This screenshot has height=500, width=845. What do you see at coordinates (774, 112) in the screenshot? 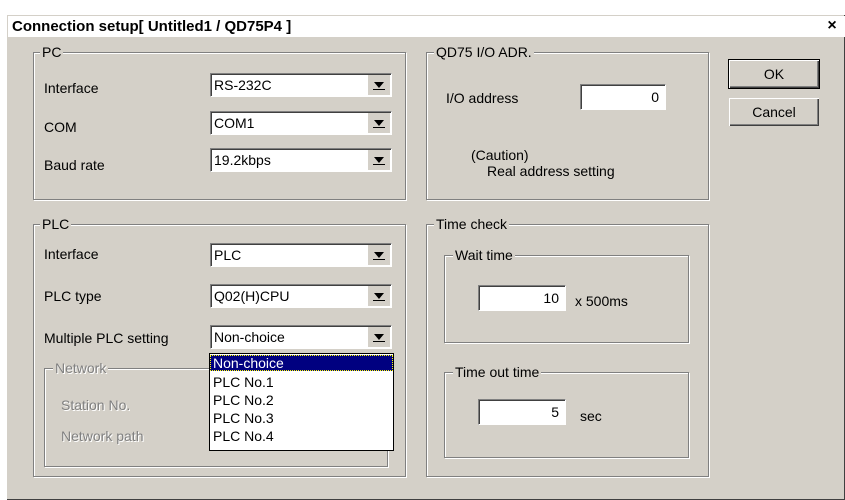
I see `cancel-button: Cancel` at bounding box center [774, 112].